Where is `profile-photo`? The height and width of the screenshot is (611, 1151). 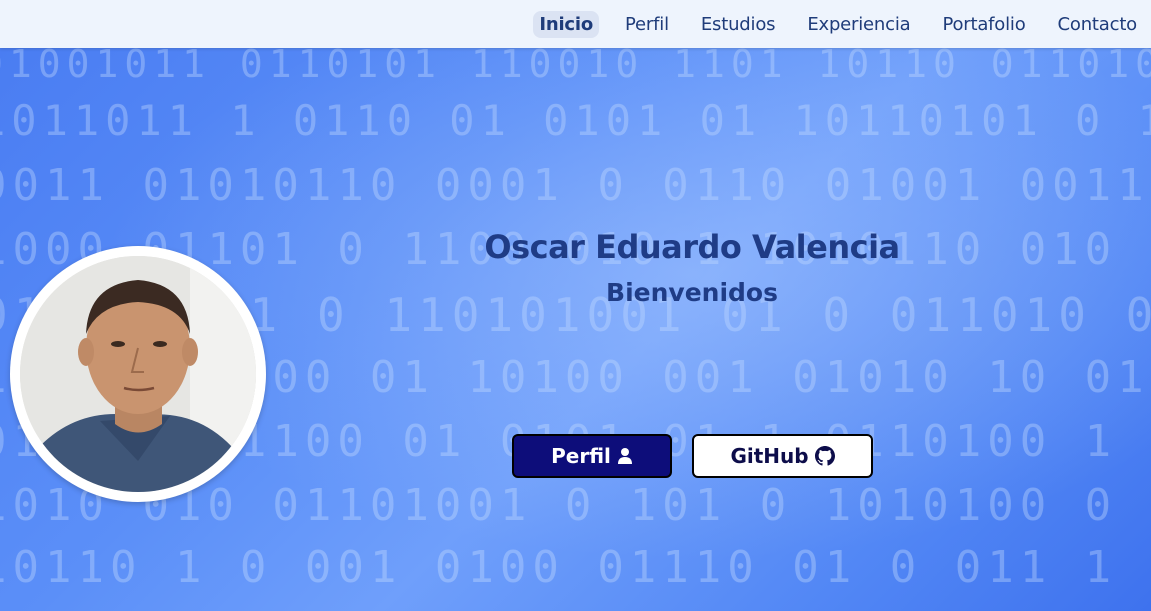 profile-photo is located at coordinates (138, 374).